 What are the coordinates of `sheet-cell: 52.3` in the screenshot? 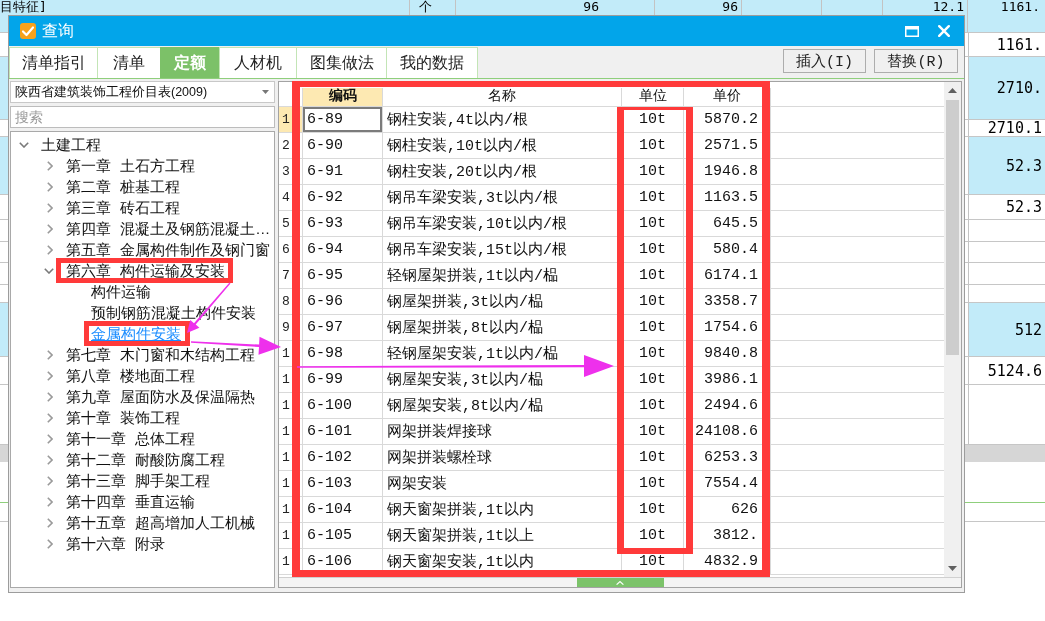 It's located at (1006, 207).